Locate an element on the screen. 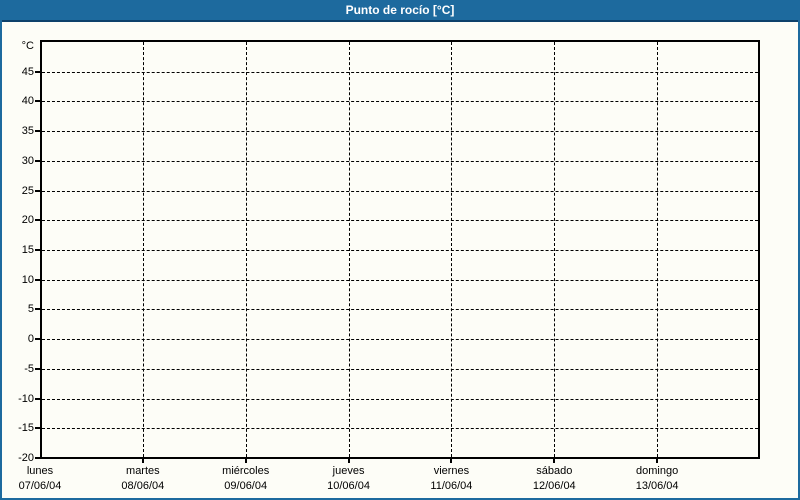 The width and height of the screenshot is (800, 500). day-name: viernes is located at coordinates (451, 471).